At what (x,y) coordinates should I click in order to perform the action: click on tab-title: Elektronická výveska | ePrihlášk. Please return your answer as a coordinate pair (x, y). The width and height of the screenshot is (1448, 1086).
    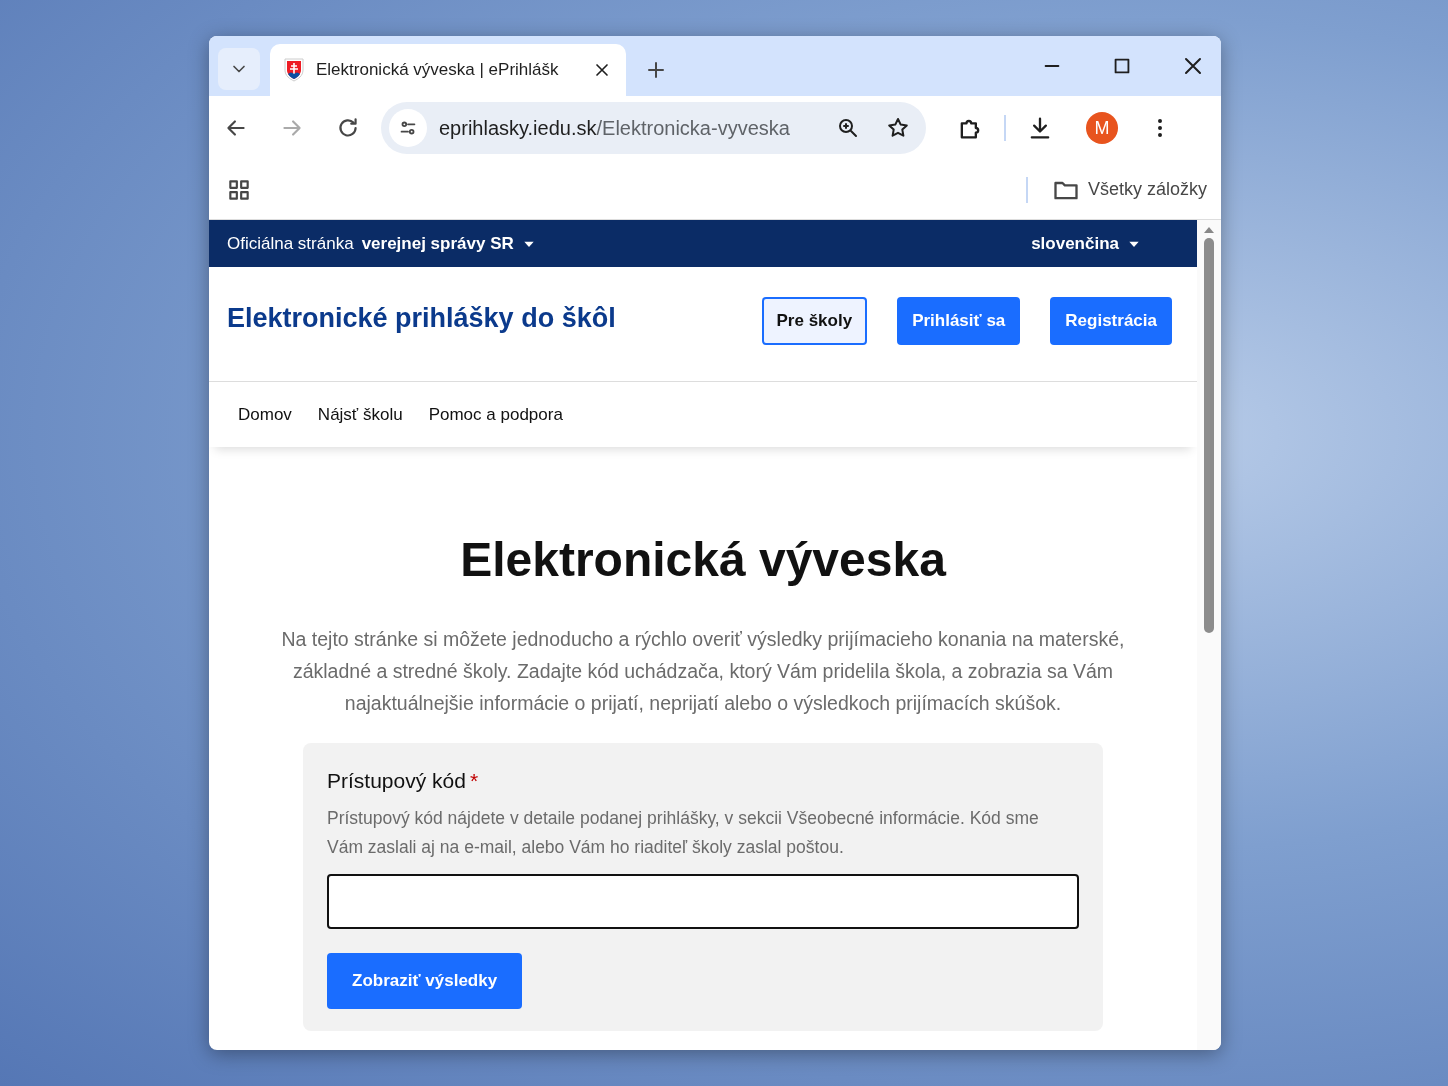
    Looking at the image, I should click on (438, 70).